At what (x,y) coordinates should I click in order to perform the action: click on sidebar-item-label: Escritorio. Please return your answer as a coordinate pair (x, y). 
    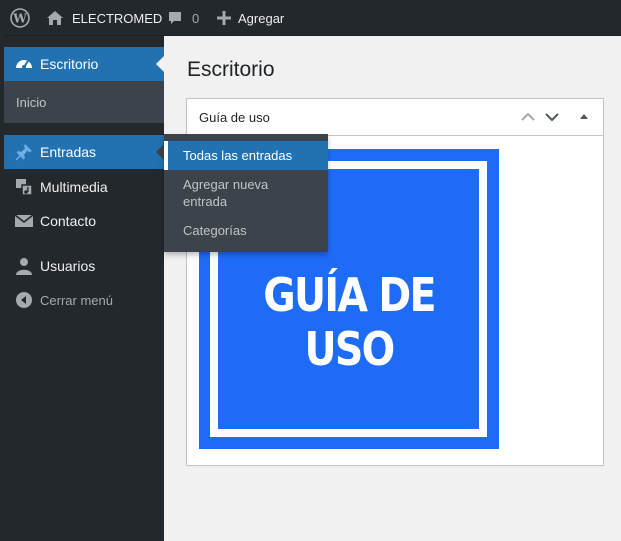
    Looking at the image, I should click on (69, 64).